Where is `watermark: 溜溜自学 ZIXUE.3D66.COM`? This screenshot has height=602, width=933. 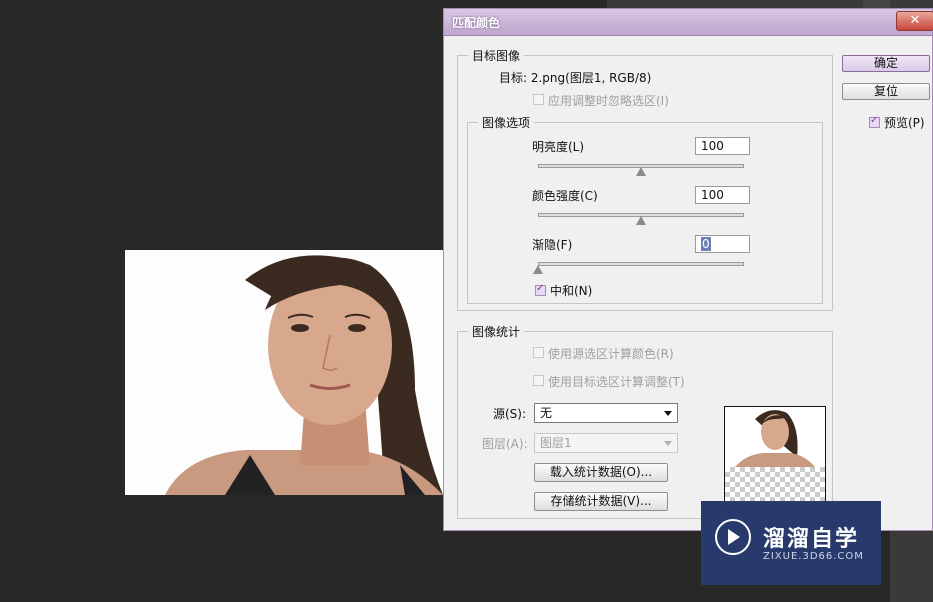
watermark: 溜溜自学 ZIXUE.3D66.COM is located at coordinates (791, 543).